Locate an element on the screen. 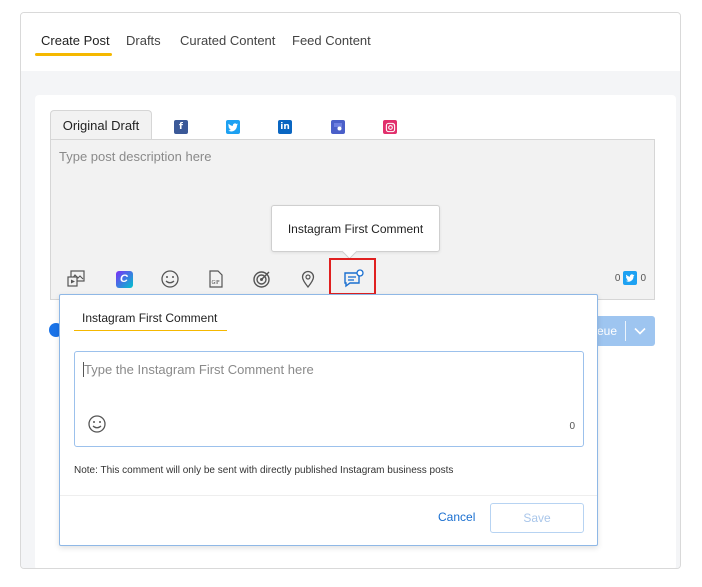 The image size is (702, 587). save-button: Save is located at coordinates (537, 518).